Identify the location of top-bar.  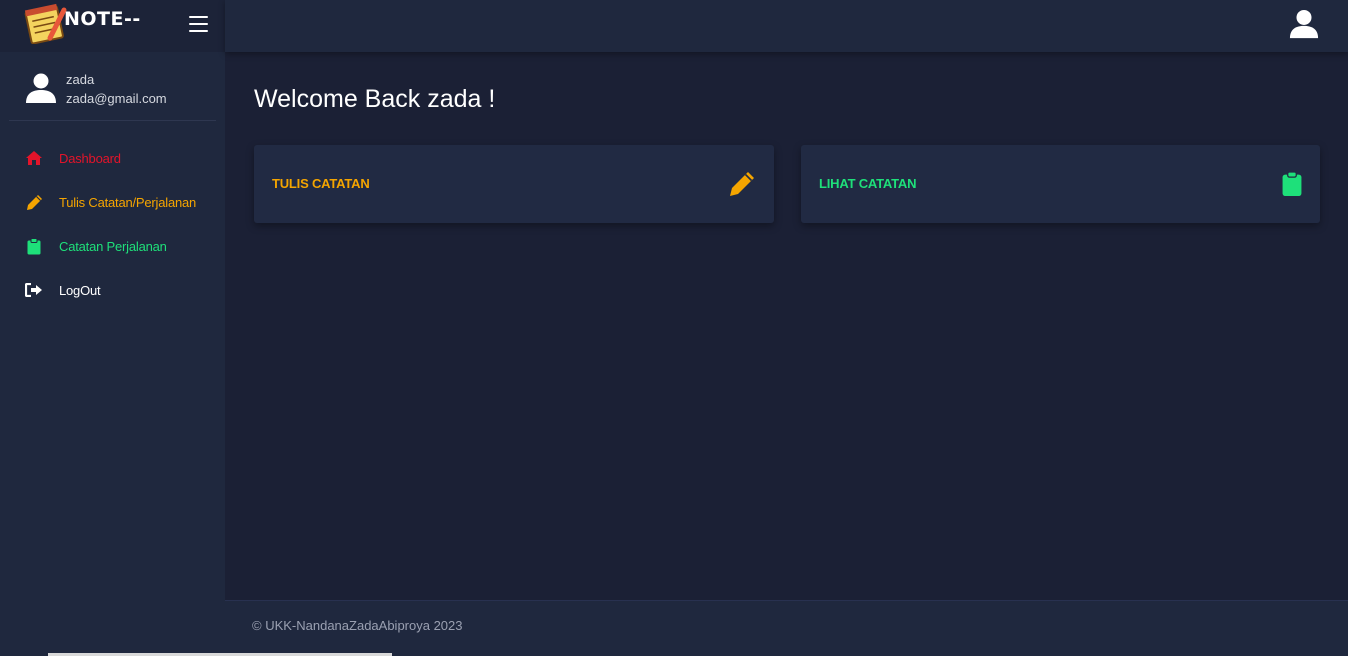
(786, 26).